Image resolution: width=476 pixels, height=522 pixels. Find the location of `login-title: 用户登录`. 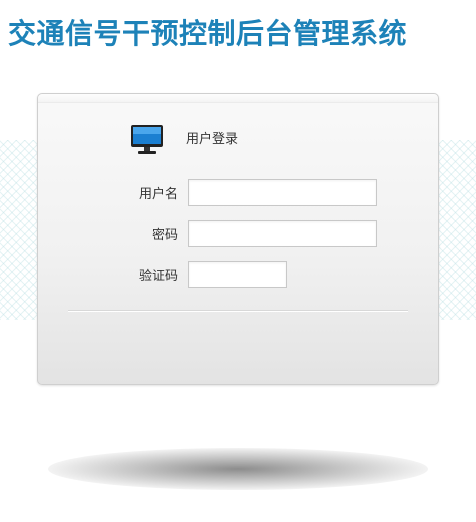

login-title: 用户登录 is located at coordinates (212, 139).